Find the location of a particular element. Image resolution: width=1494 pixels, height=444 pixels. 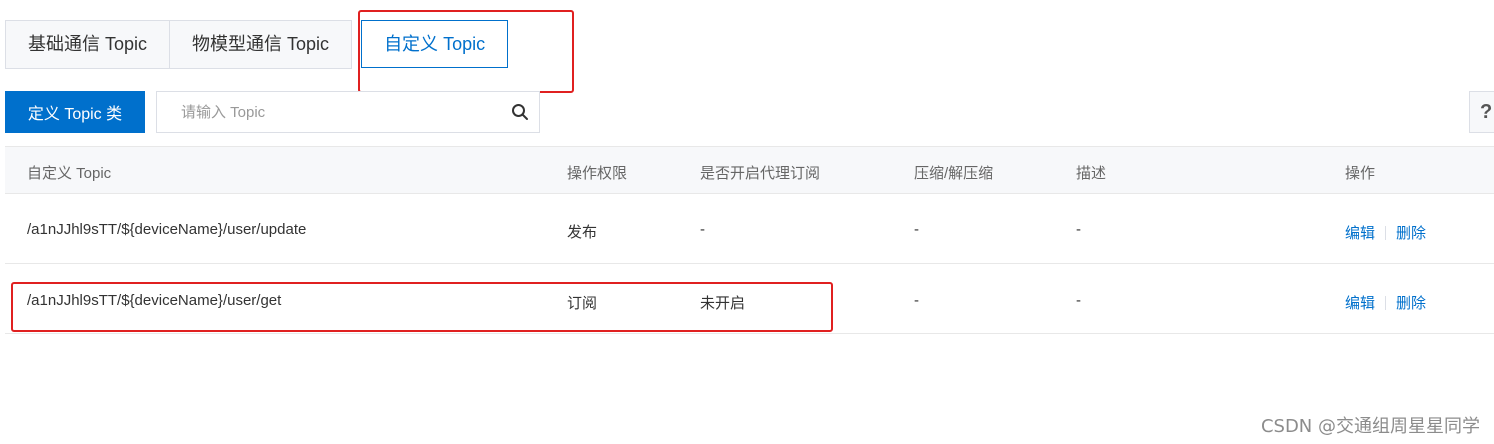

topic-tabs: 基础通信 Topic 物模型通信 Topic 自定义 Topic is located at coordinates (257, 44).